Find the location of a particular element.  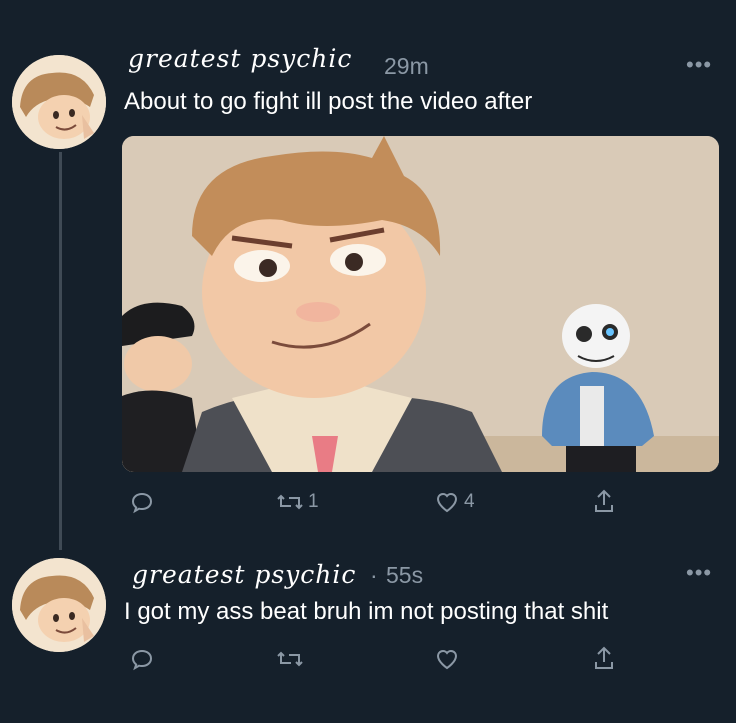

retweet-button: 1 is located at coordinates (297, 502).